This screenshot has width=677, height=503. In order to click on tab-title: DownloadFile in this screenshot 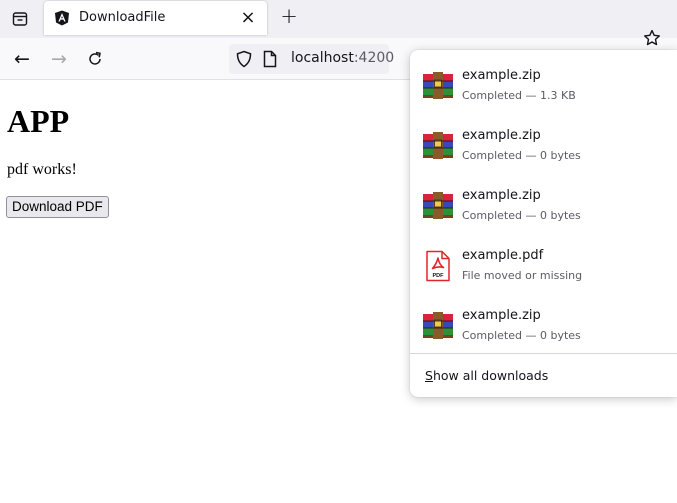, I will do `click(122, 17)`.